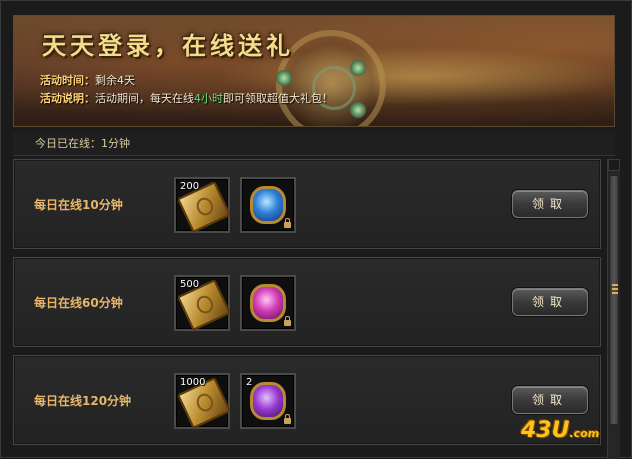 The height and width of the screenshot is (459, 632). Describe the element at coordinates (78, 205) in the screenshot. I see `reward-condition-label: 每日在线10分钟` at that location.